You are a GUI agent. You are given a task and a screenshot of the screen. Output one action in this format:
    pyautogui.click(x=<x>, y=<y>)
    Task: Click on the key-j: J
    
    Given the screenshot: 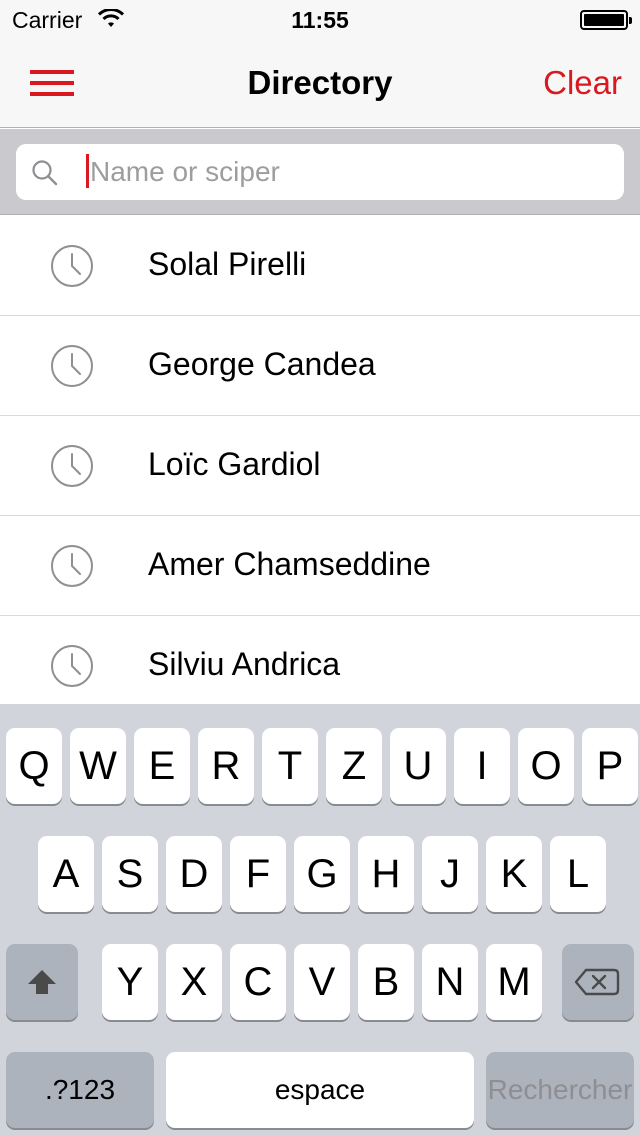 What is the action you would take?
    pyautogui.click(x=450, y=874)
    